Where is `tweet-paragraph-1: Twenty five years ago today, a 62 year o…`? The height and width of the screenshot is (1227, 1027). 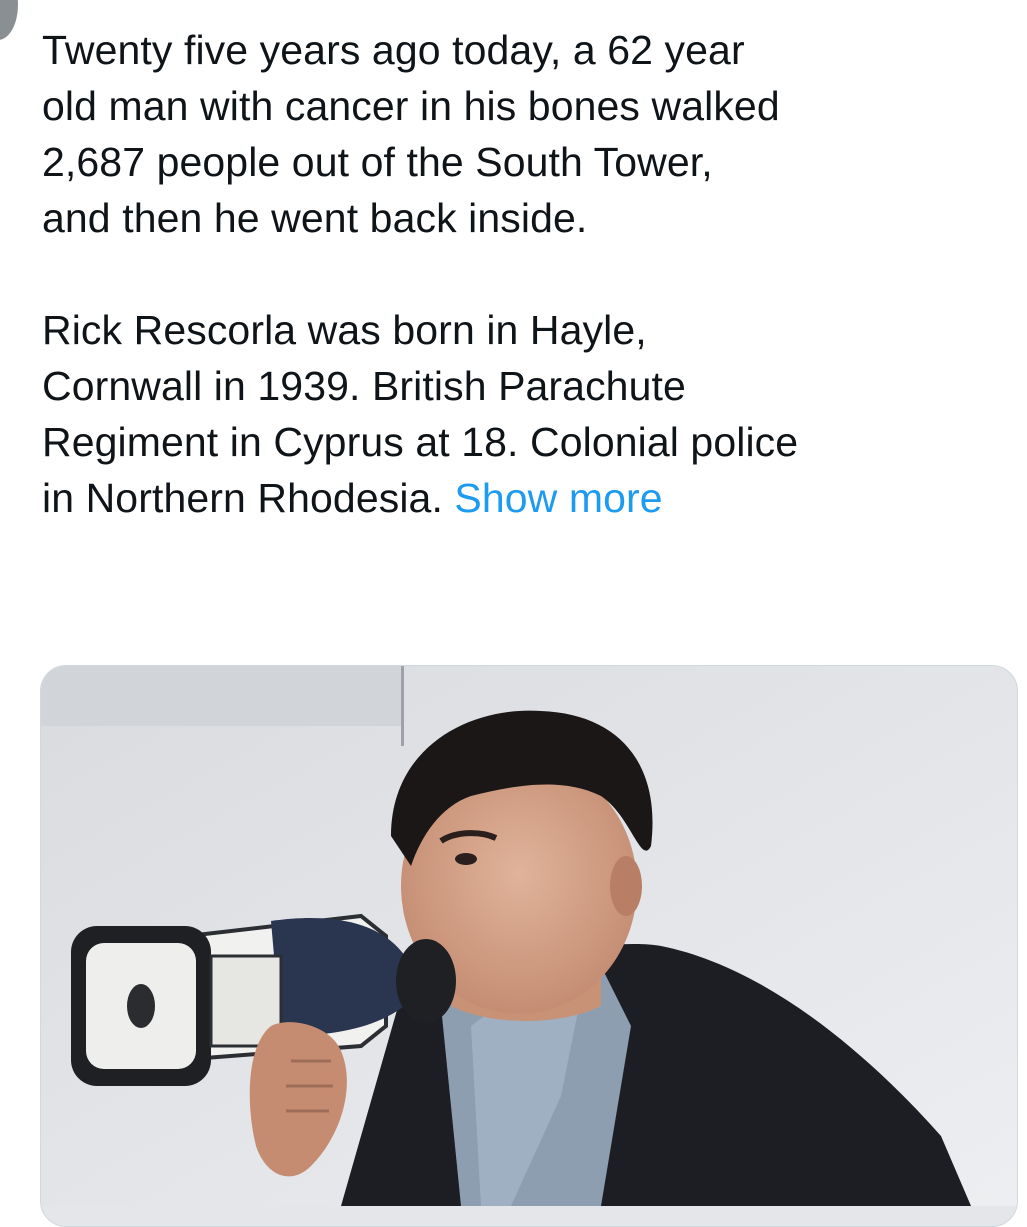
tweet-paragraph-1: Twenty five years ago today, a 62 year o… is located at coordinates (411, 134).